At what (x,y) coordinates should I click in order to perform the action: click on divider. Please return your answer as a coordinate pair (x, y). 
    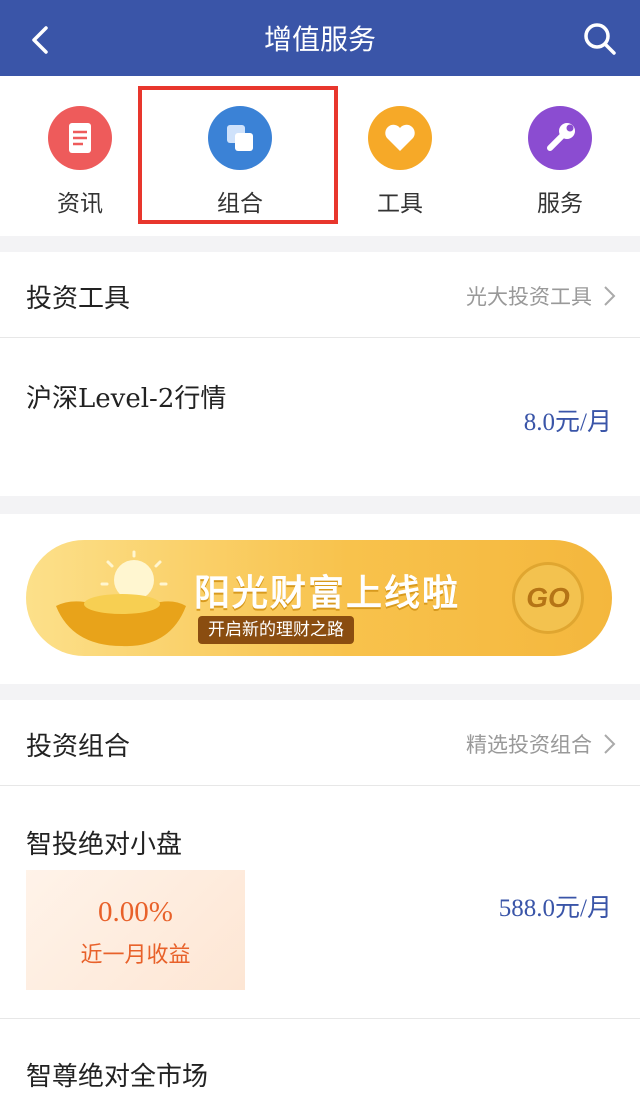
    Looking at the image, I should click on (320, 1018).